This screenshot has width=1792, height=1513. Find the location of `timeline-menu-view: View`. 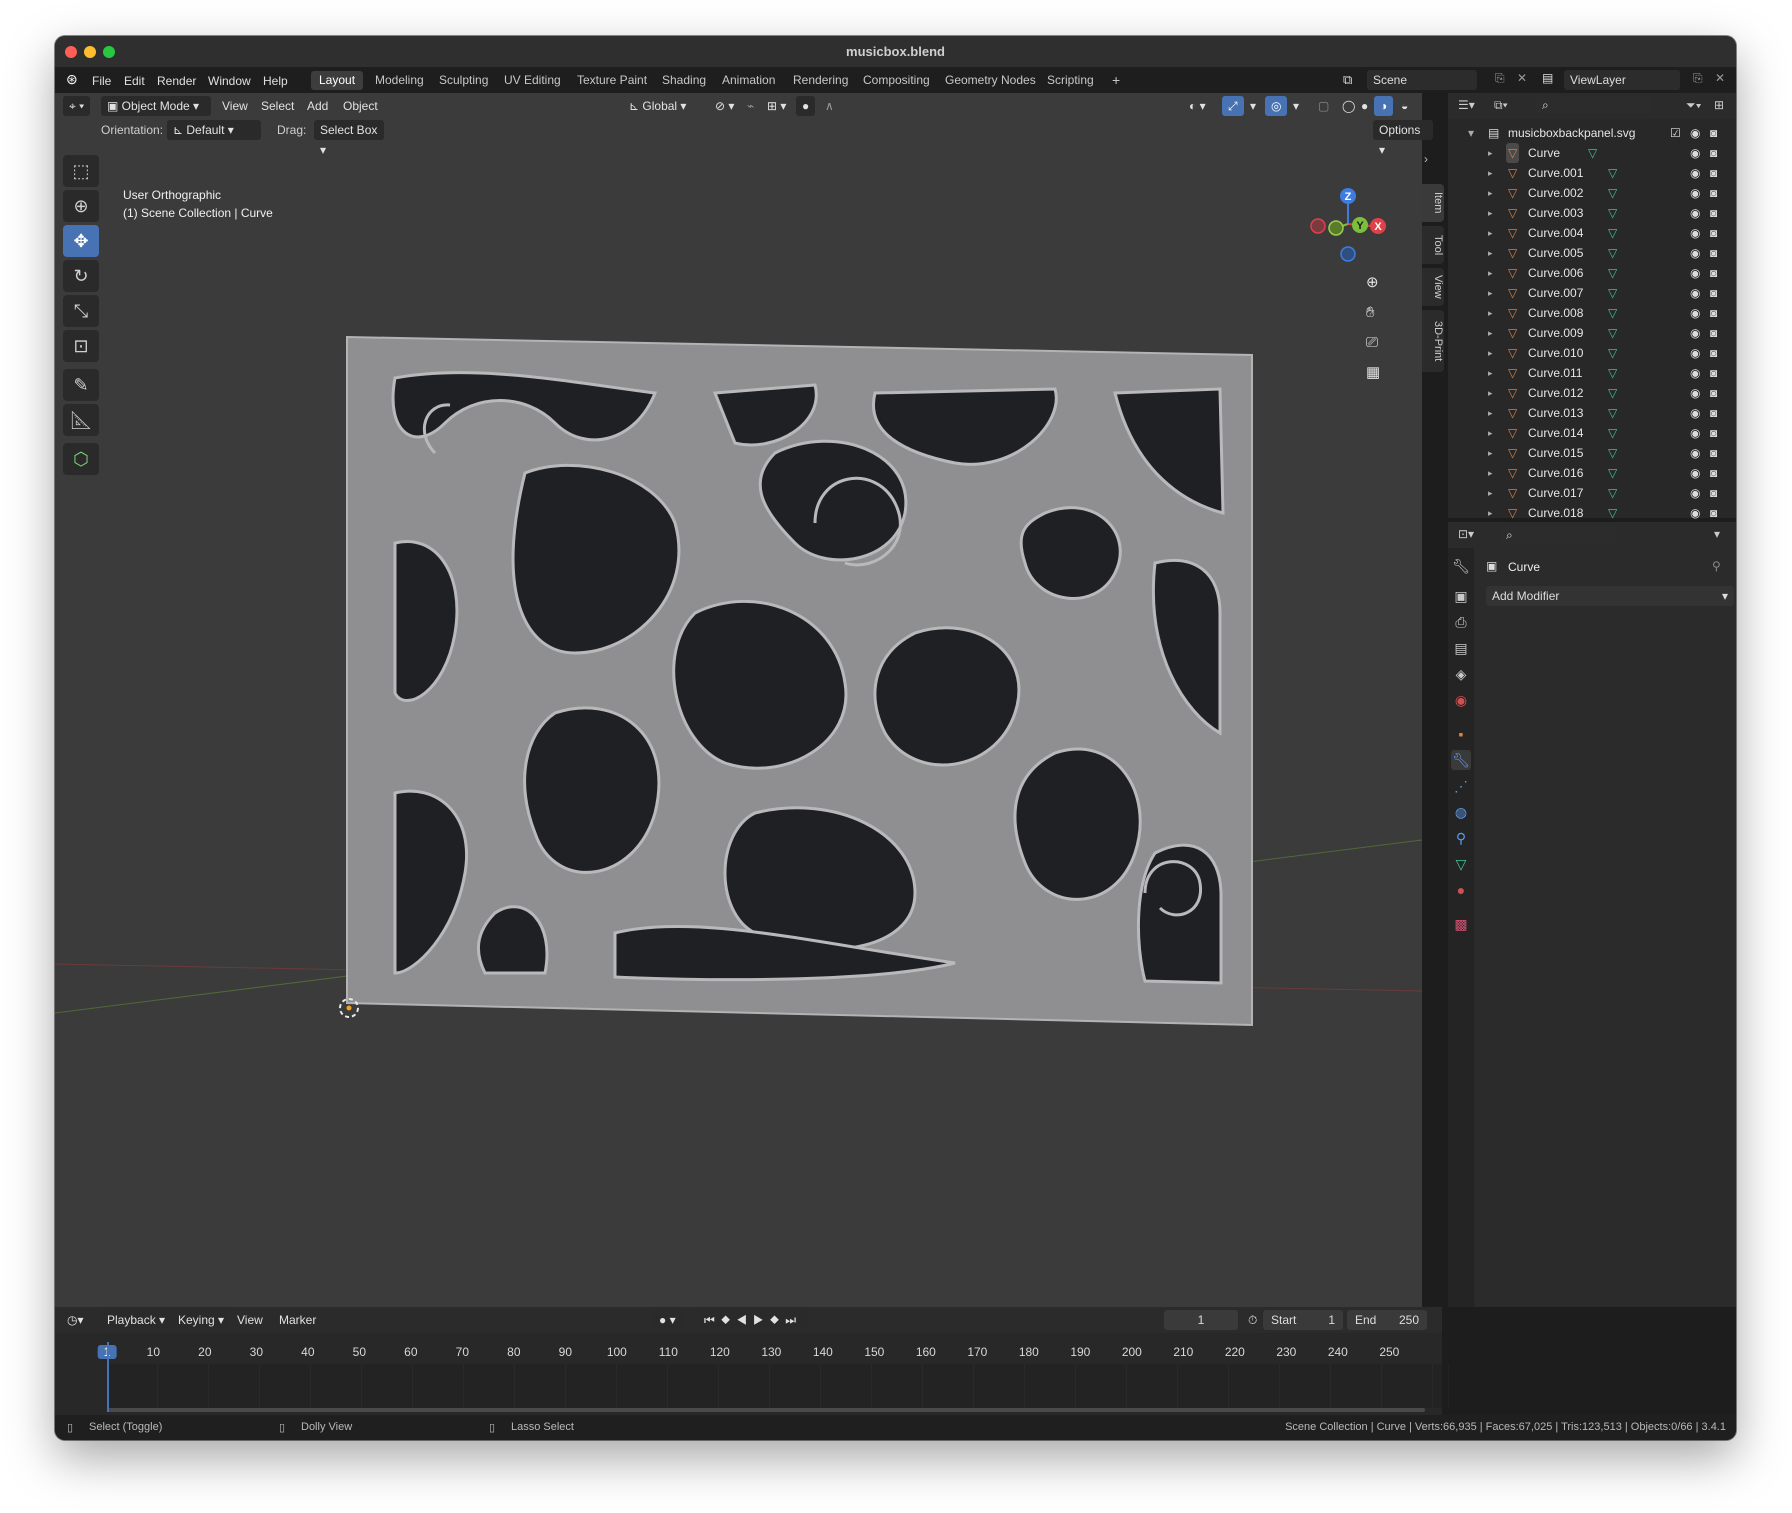

timeline-menu-view: View is located at coordinates (250, 1320).